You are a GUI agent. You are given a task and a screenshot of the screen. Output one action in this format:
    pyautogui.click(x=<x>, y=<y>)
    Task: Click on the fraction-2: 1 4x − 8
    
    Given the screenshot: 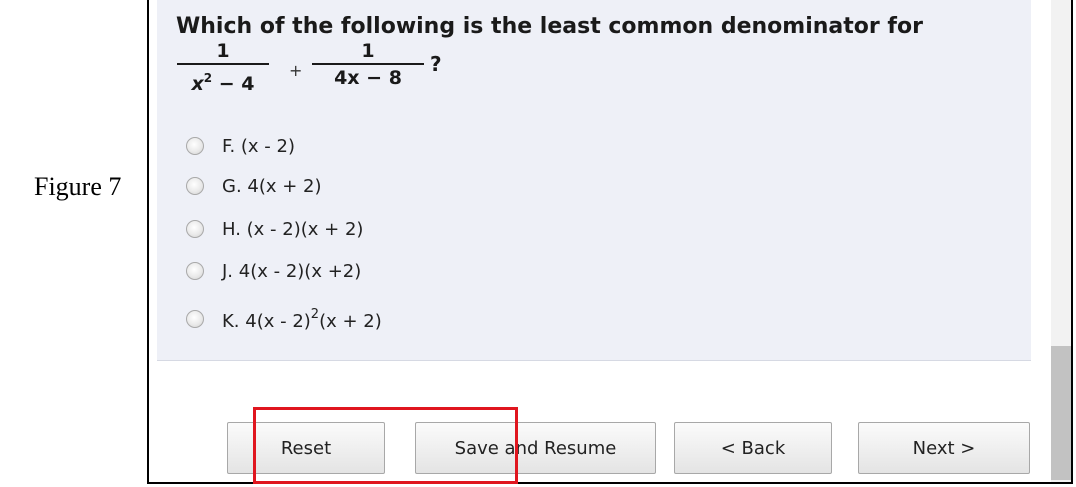 What is the action you would take?
    pyautogui.click(x=368, y=65)
    